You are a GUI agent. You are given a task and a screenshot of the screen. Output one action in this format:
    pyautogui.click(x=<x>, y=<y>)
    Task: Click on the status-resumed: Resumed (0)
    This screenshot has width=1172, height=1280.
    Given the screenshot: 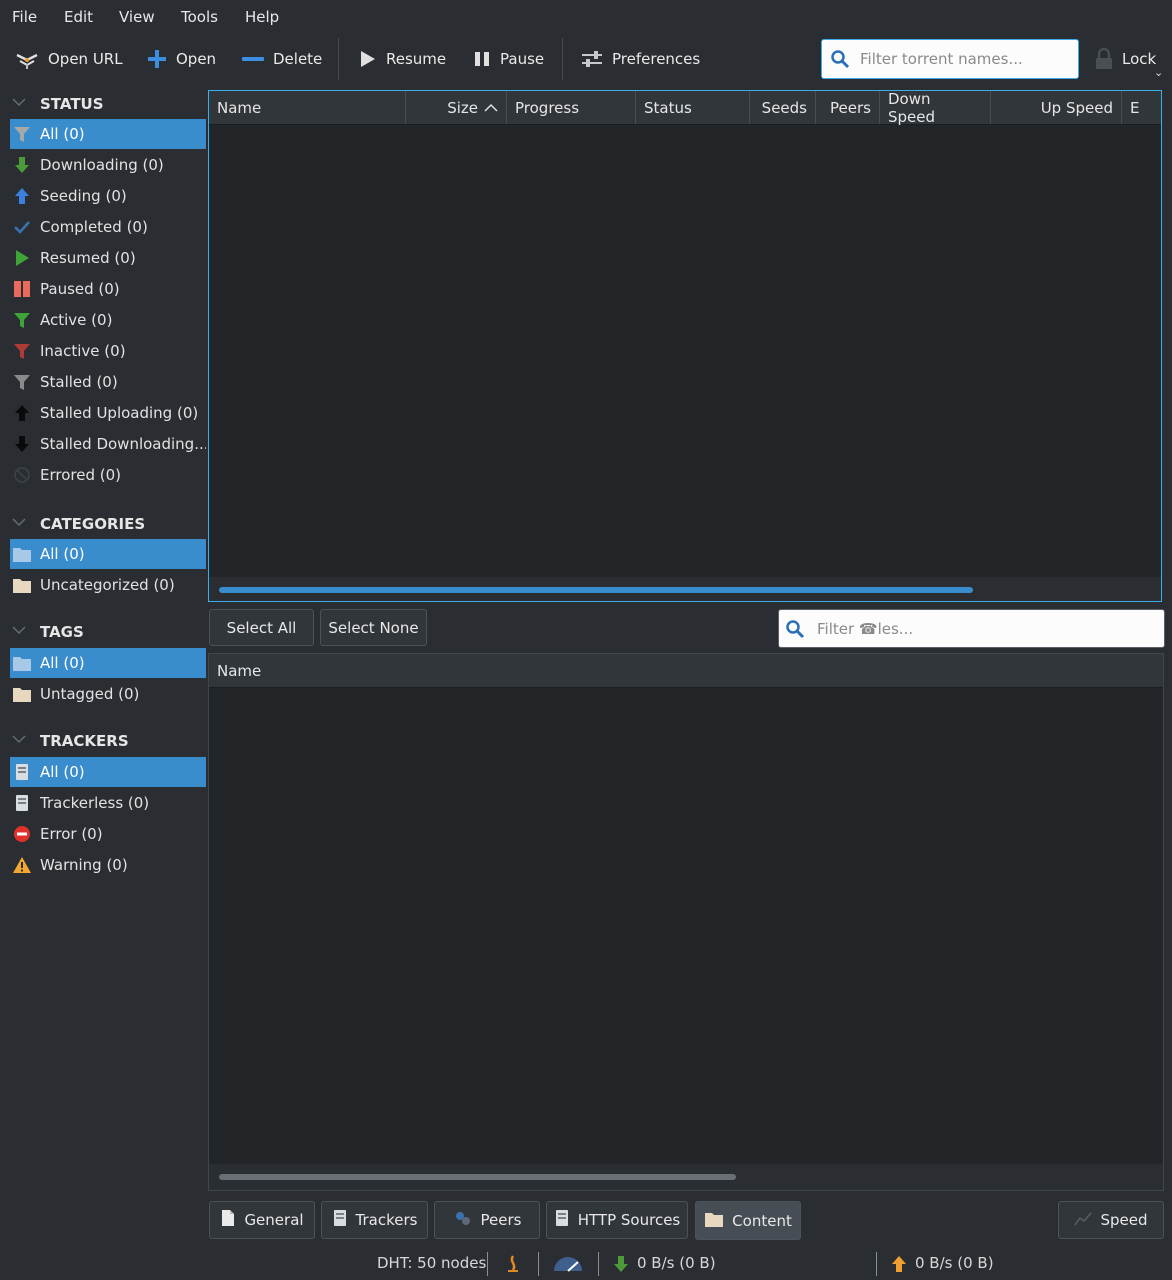 What is the action you would take?
    pyautogui.click(x=108, y=258)
    